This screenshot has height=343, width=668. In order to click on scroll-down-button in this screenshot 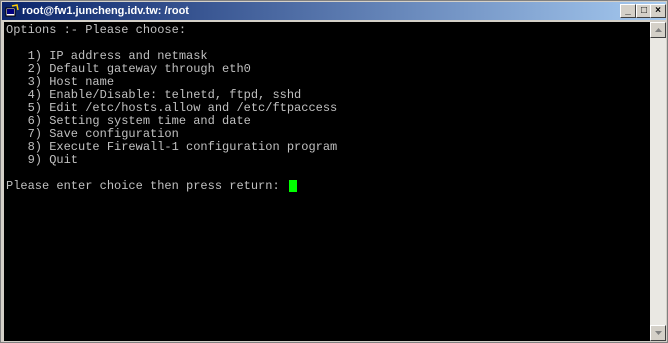, I will do `click(658, 333)`.